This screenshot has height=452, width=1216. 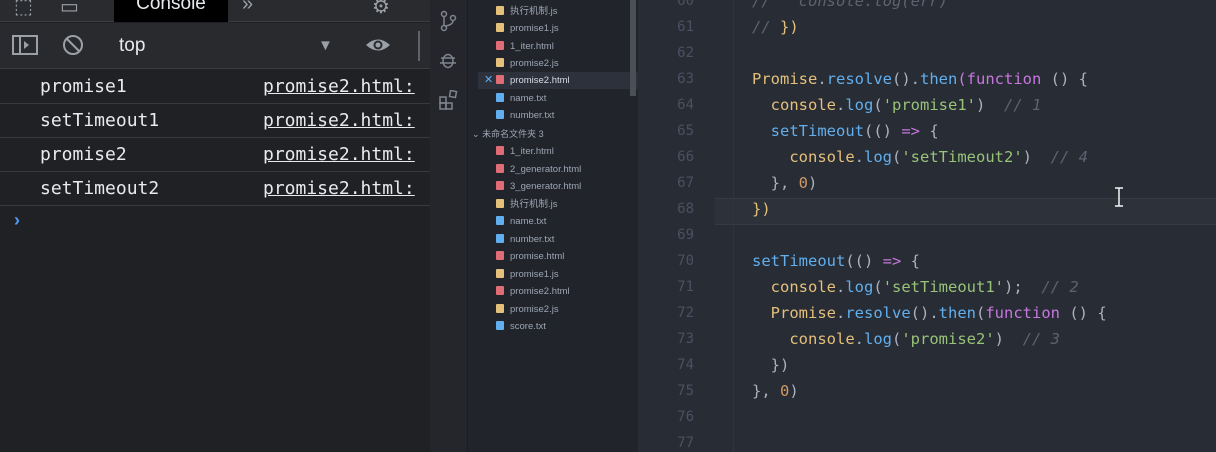 I want to click on context-selector: top, so click(x=132, y=46).